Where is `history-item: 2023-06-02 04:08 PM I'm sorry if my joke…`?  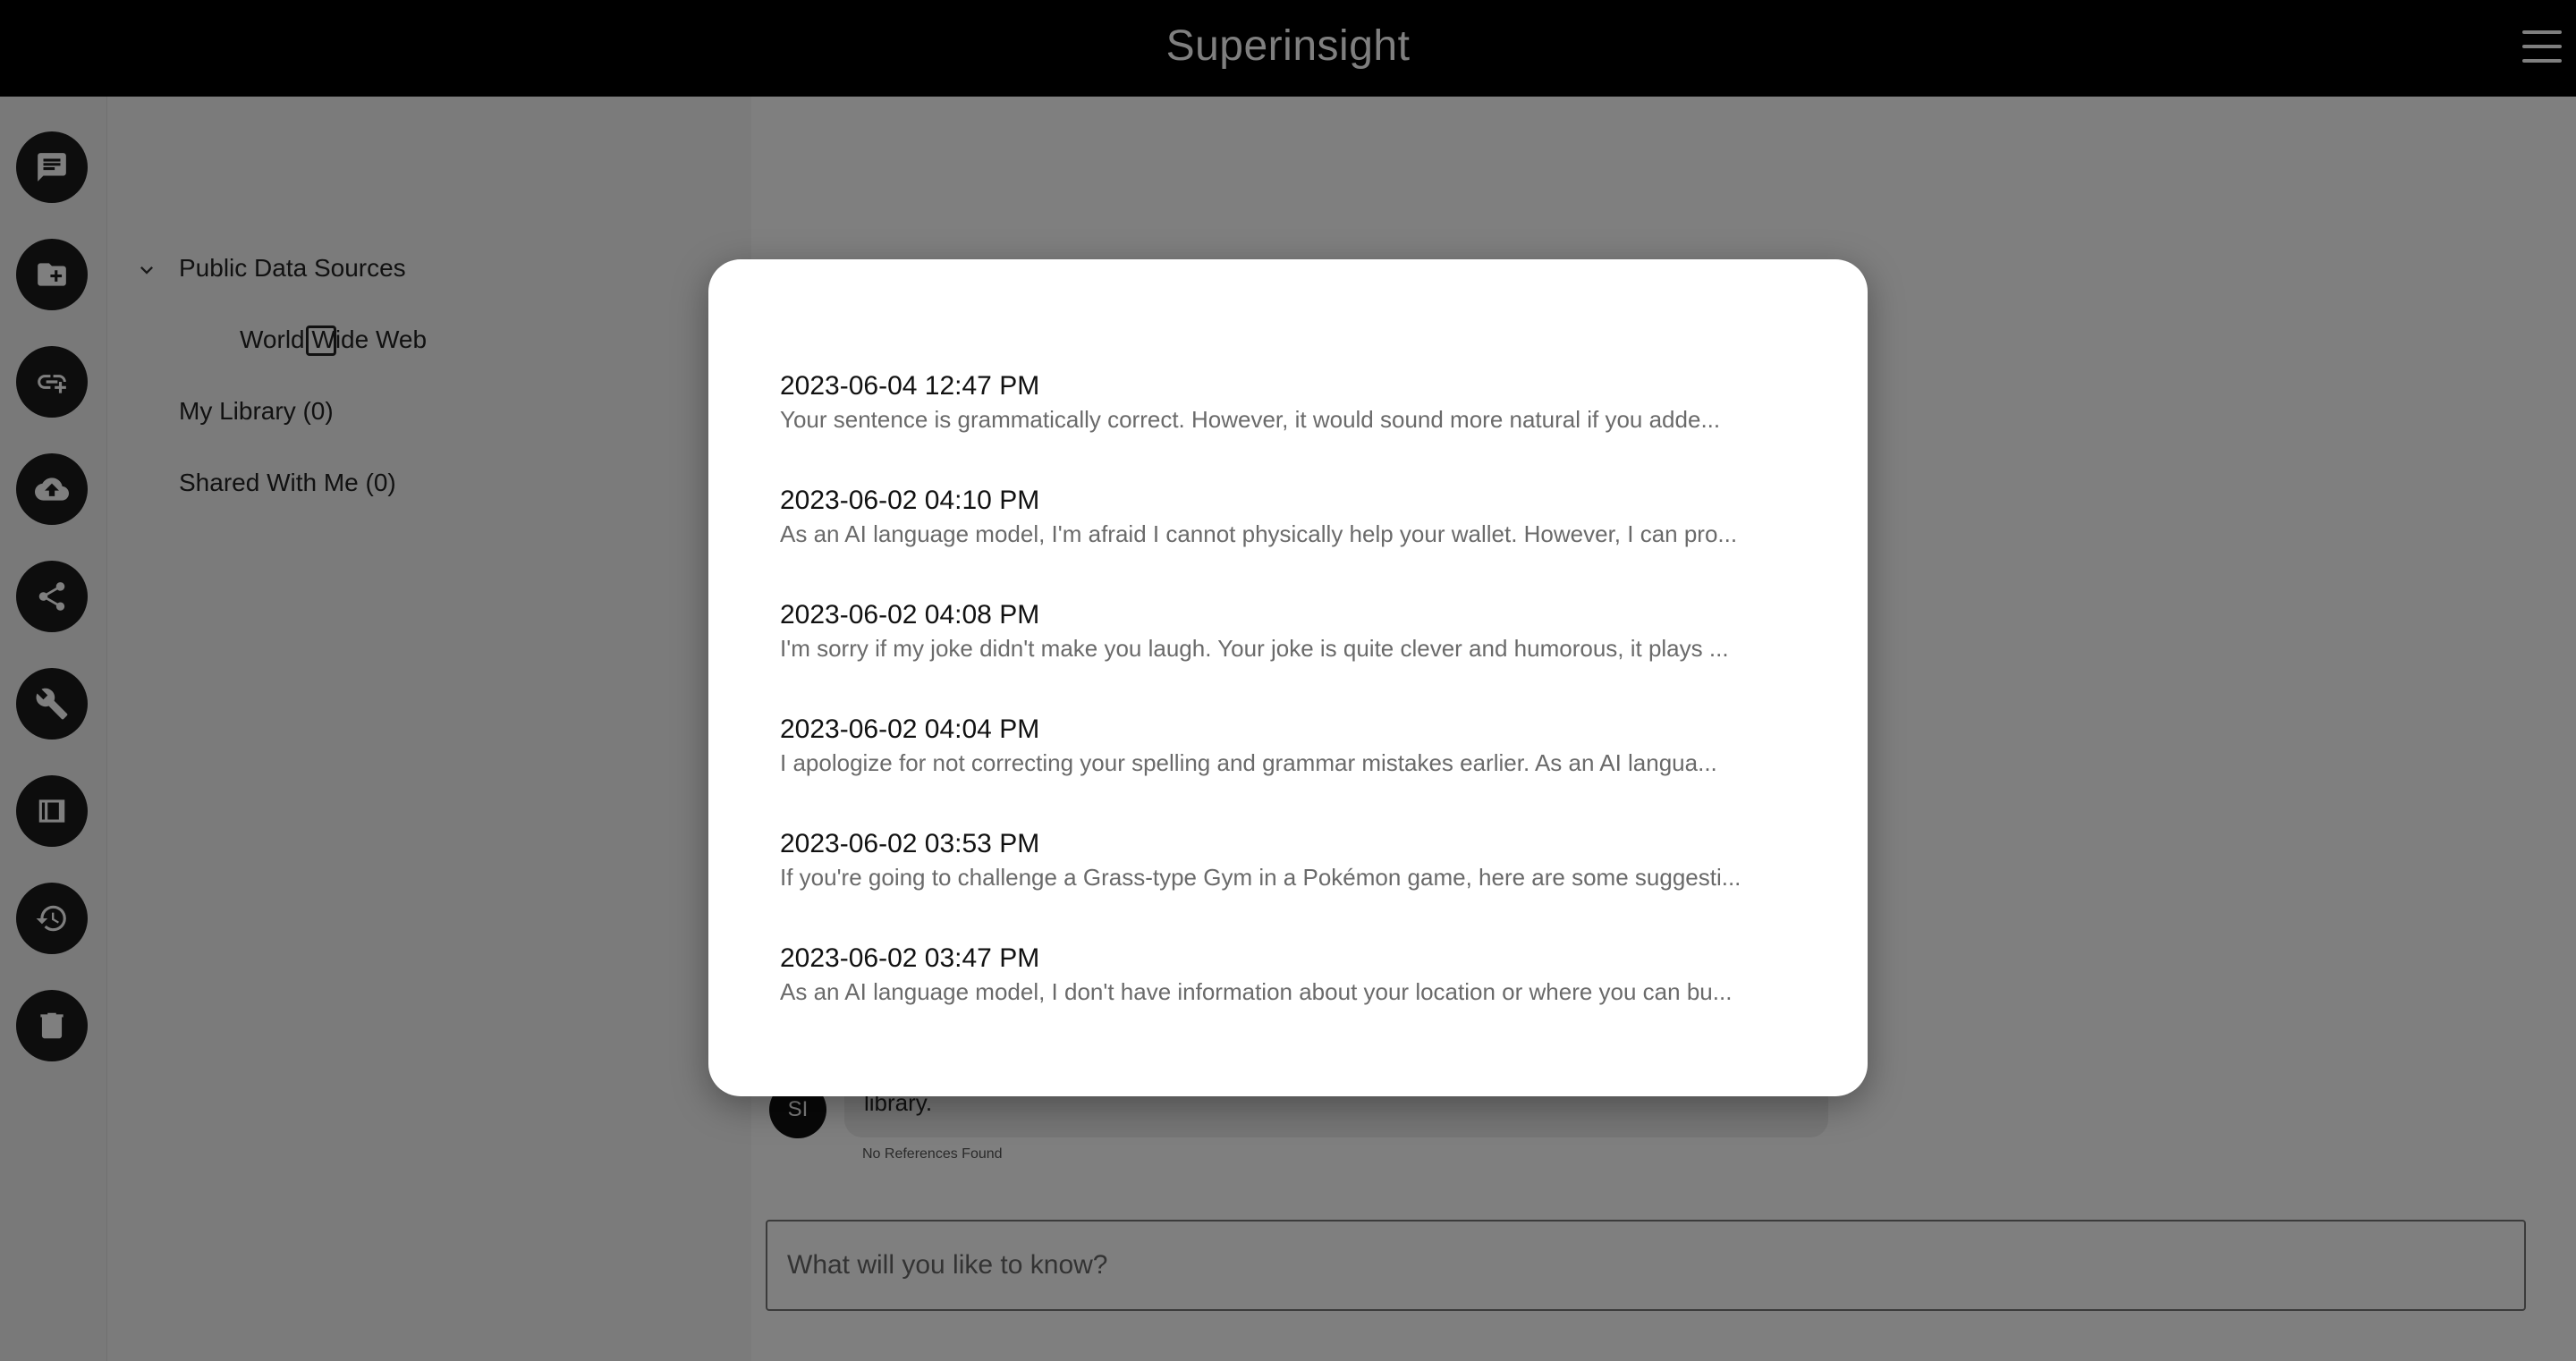
history-item: 2023-06-02 04:08 PM I'm sorry if my joke… is located at coordinates (1290, 647).